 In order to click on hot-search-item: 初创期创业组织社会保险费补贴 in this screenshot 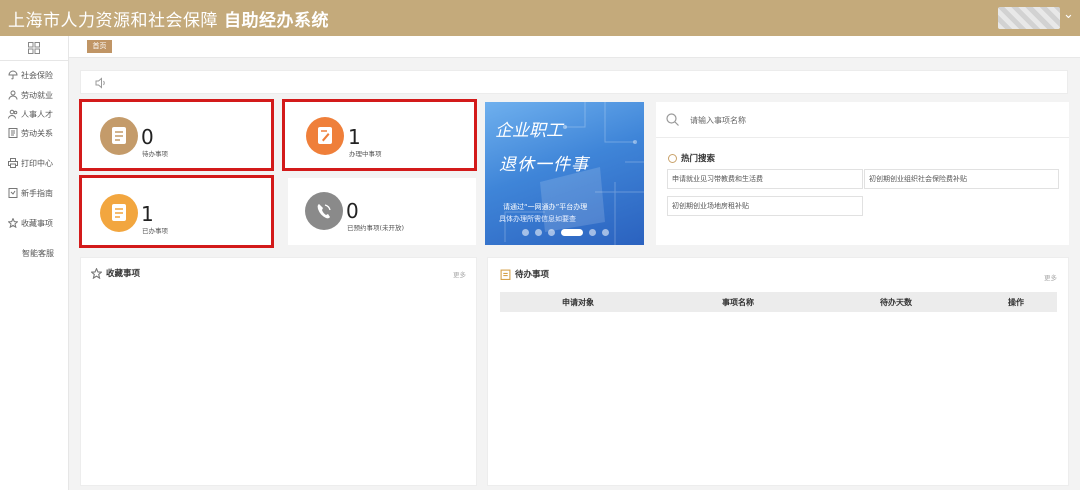, I will do `click(961, 179)`.